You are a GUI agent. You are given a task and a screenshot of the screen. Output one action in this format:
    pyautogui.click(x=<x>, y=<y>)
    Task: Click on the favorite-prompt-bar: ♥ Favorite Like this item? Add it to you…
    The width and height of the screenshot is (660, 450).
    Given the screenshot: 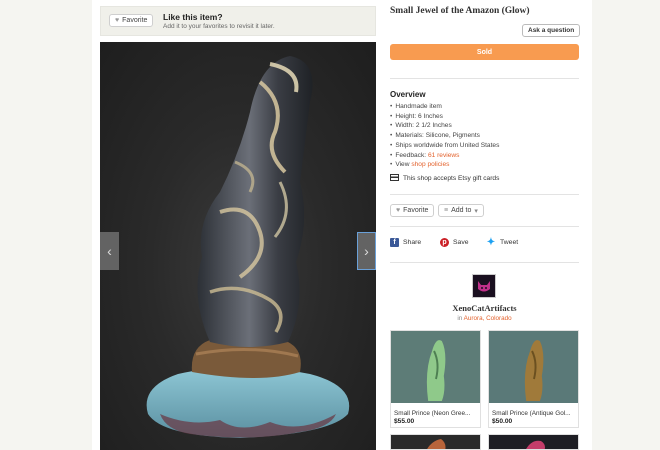 What is the action you would take?
    pyautogui.click(x=238, y=21)
    